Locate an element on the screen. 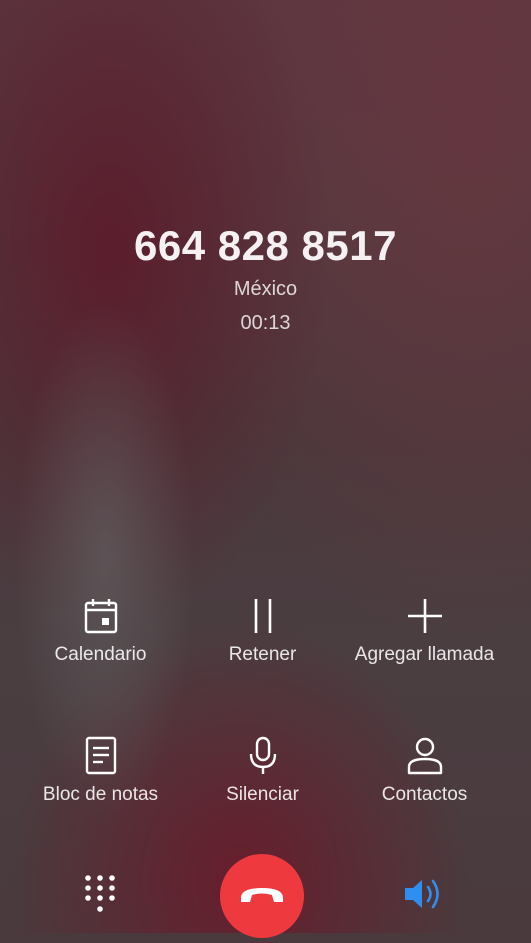  hold-label: Retener is located at coordinates (262, 654).